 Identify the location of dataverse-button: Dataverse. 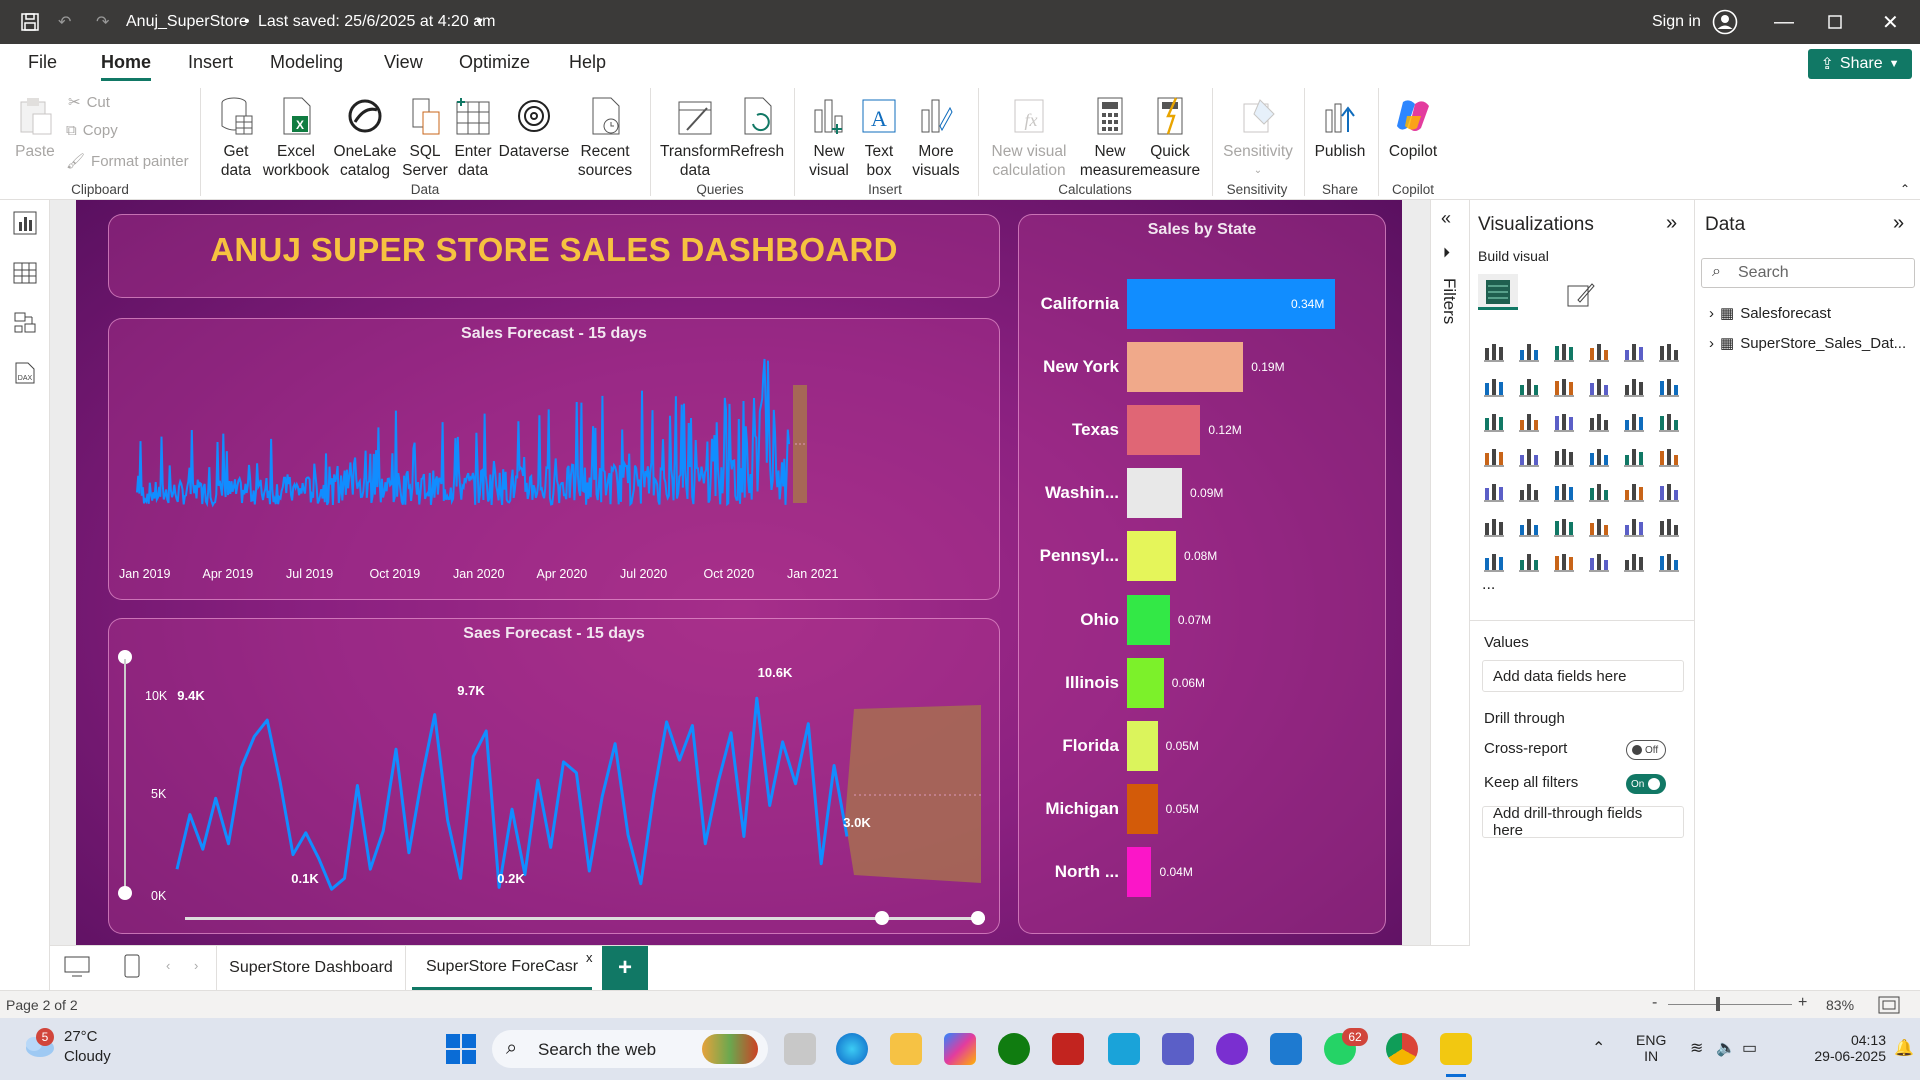
(534, 127).